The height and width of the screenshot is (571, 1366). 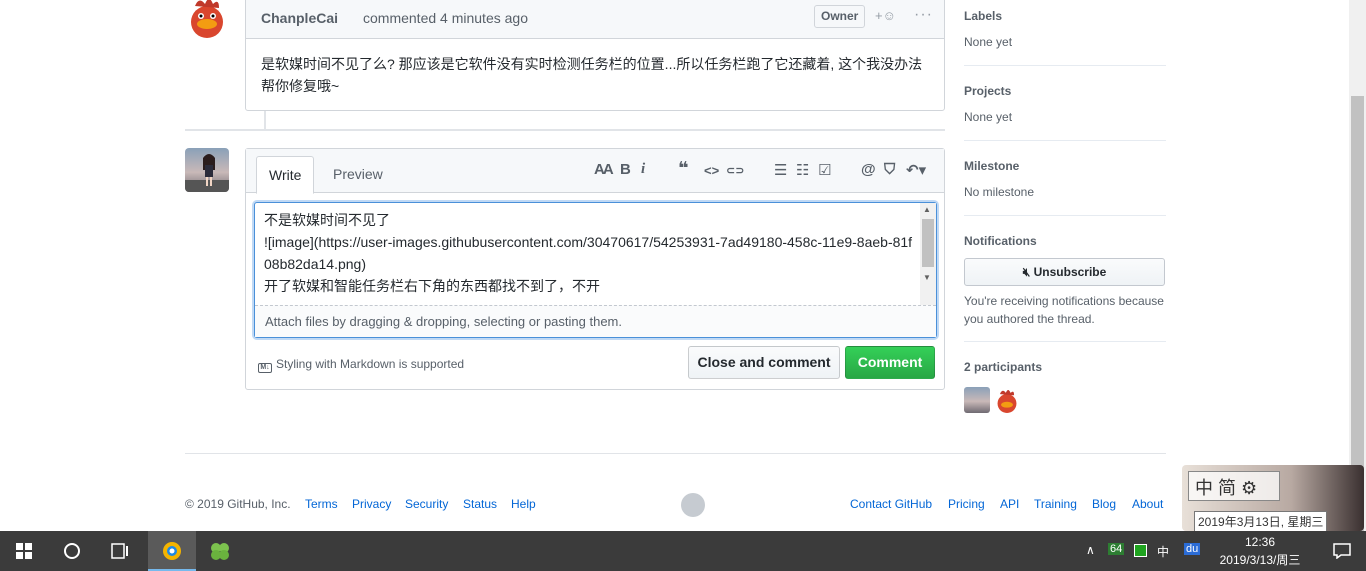 What do you see at coordinates (1104, 504) in the screenshot?
I see `footer-link-blog: Blog` at bounding box center [1104, 504].